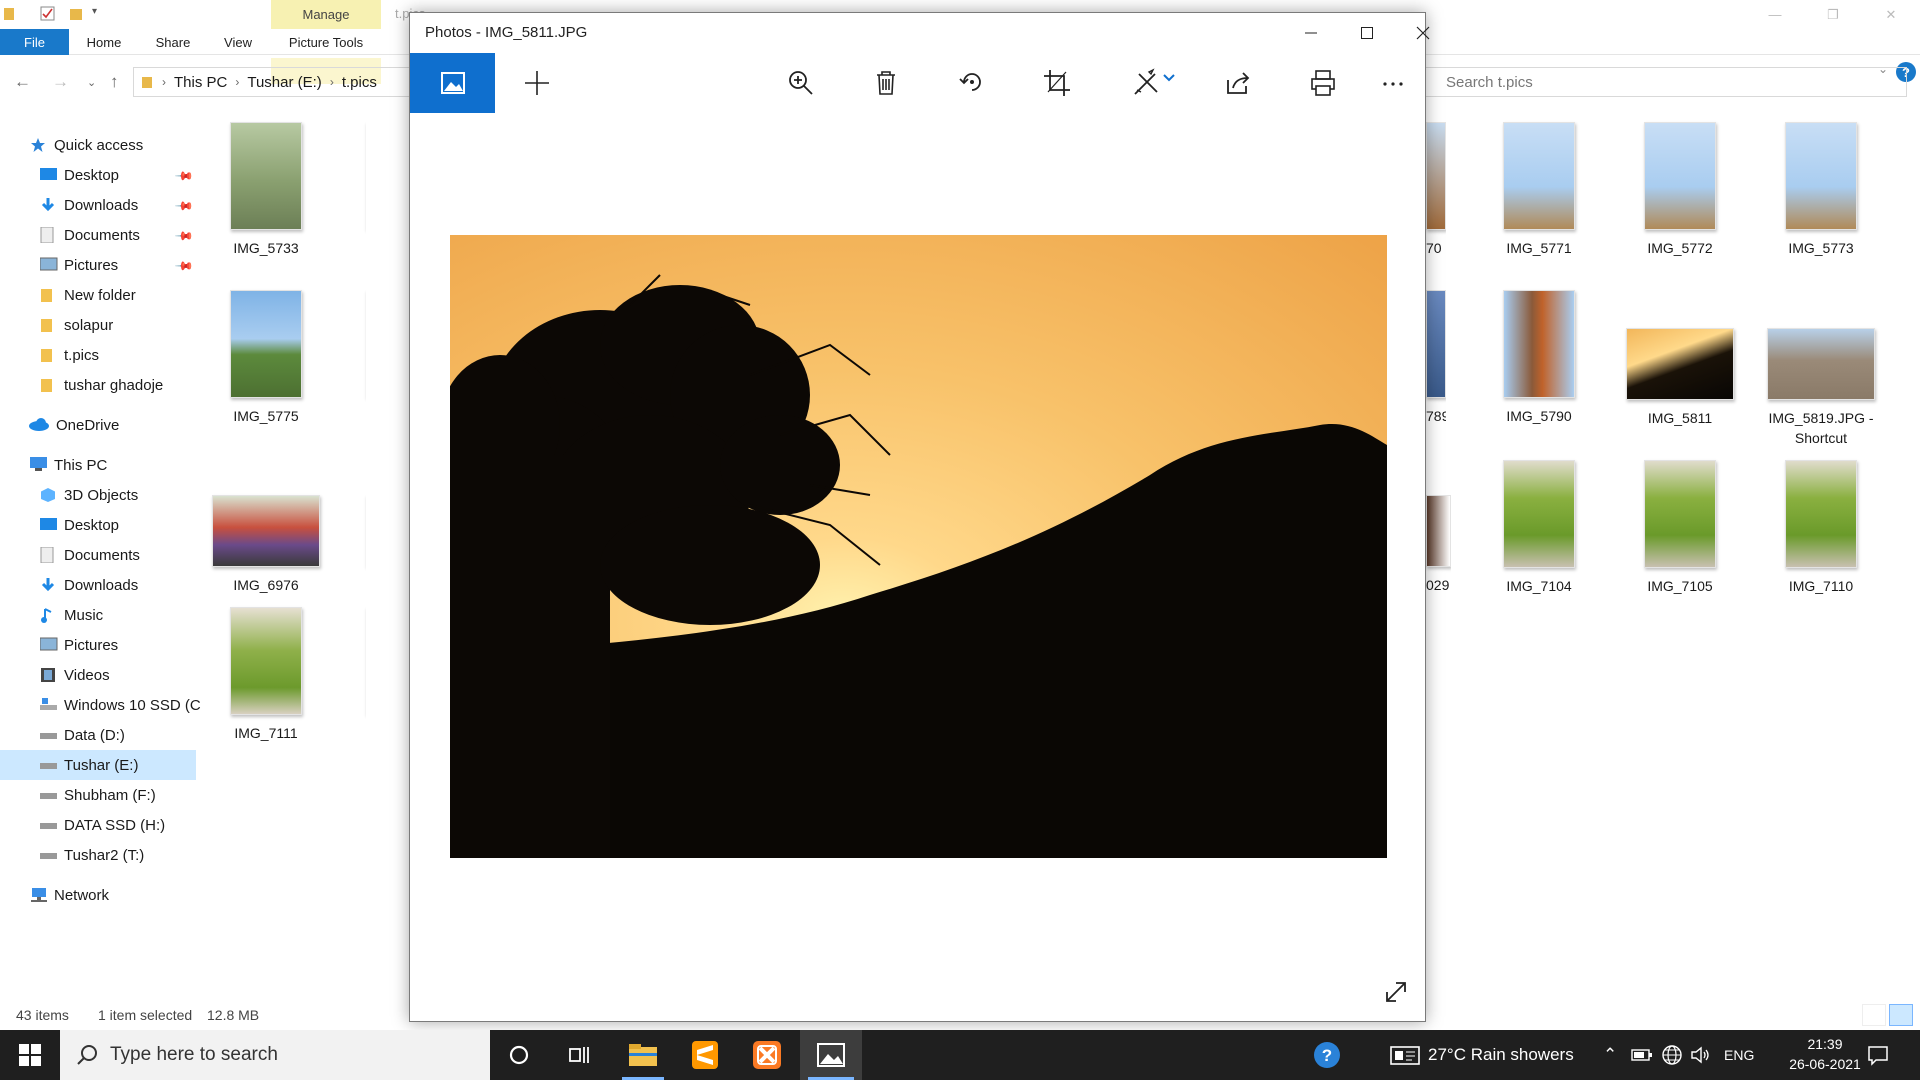  What do you see at coordinates (1327, 1055) in the screenshot?
I see `help-tray-button: ?` at bounding box center [1327, 1055].